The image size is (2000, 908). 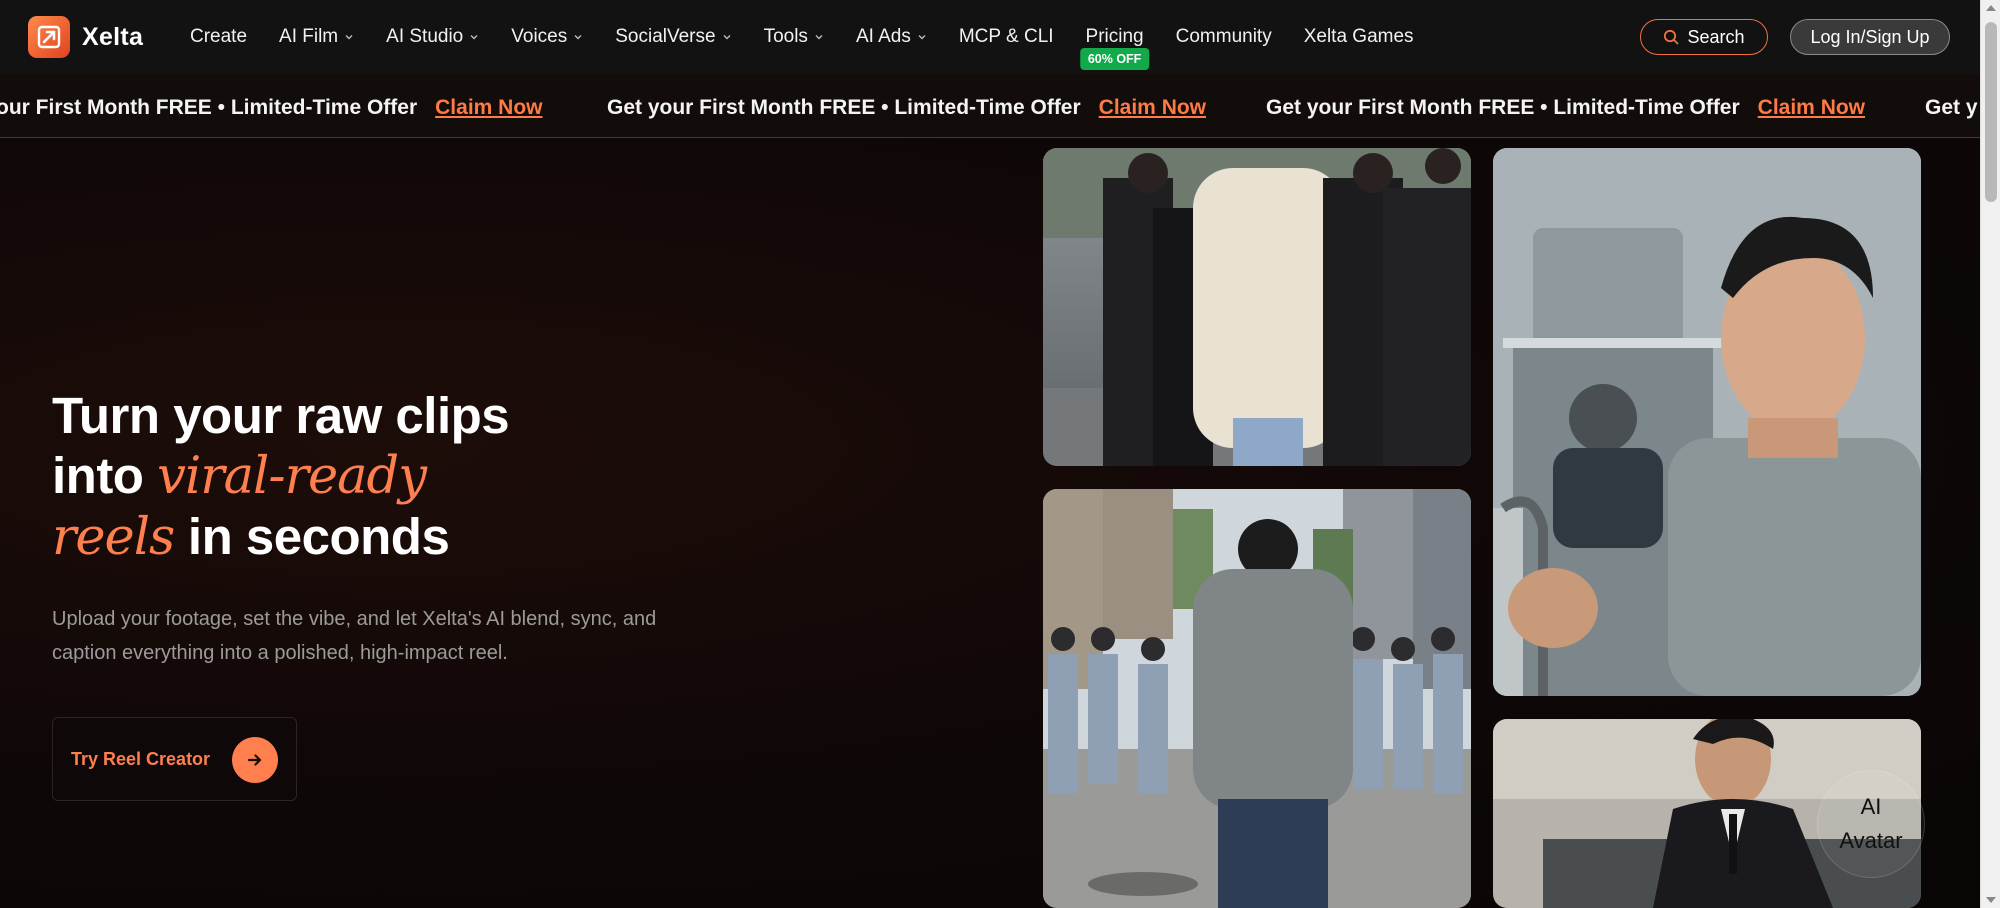 I want to click on ai-avatar-label-line-1: AI, so click(x=1871, y=806).